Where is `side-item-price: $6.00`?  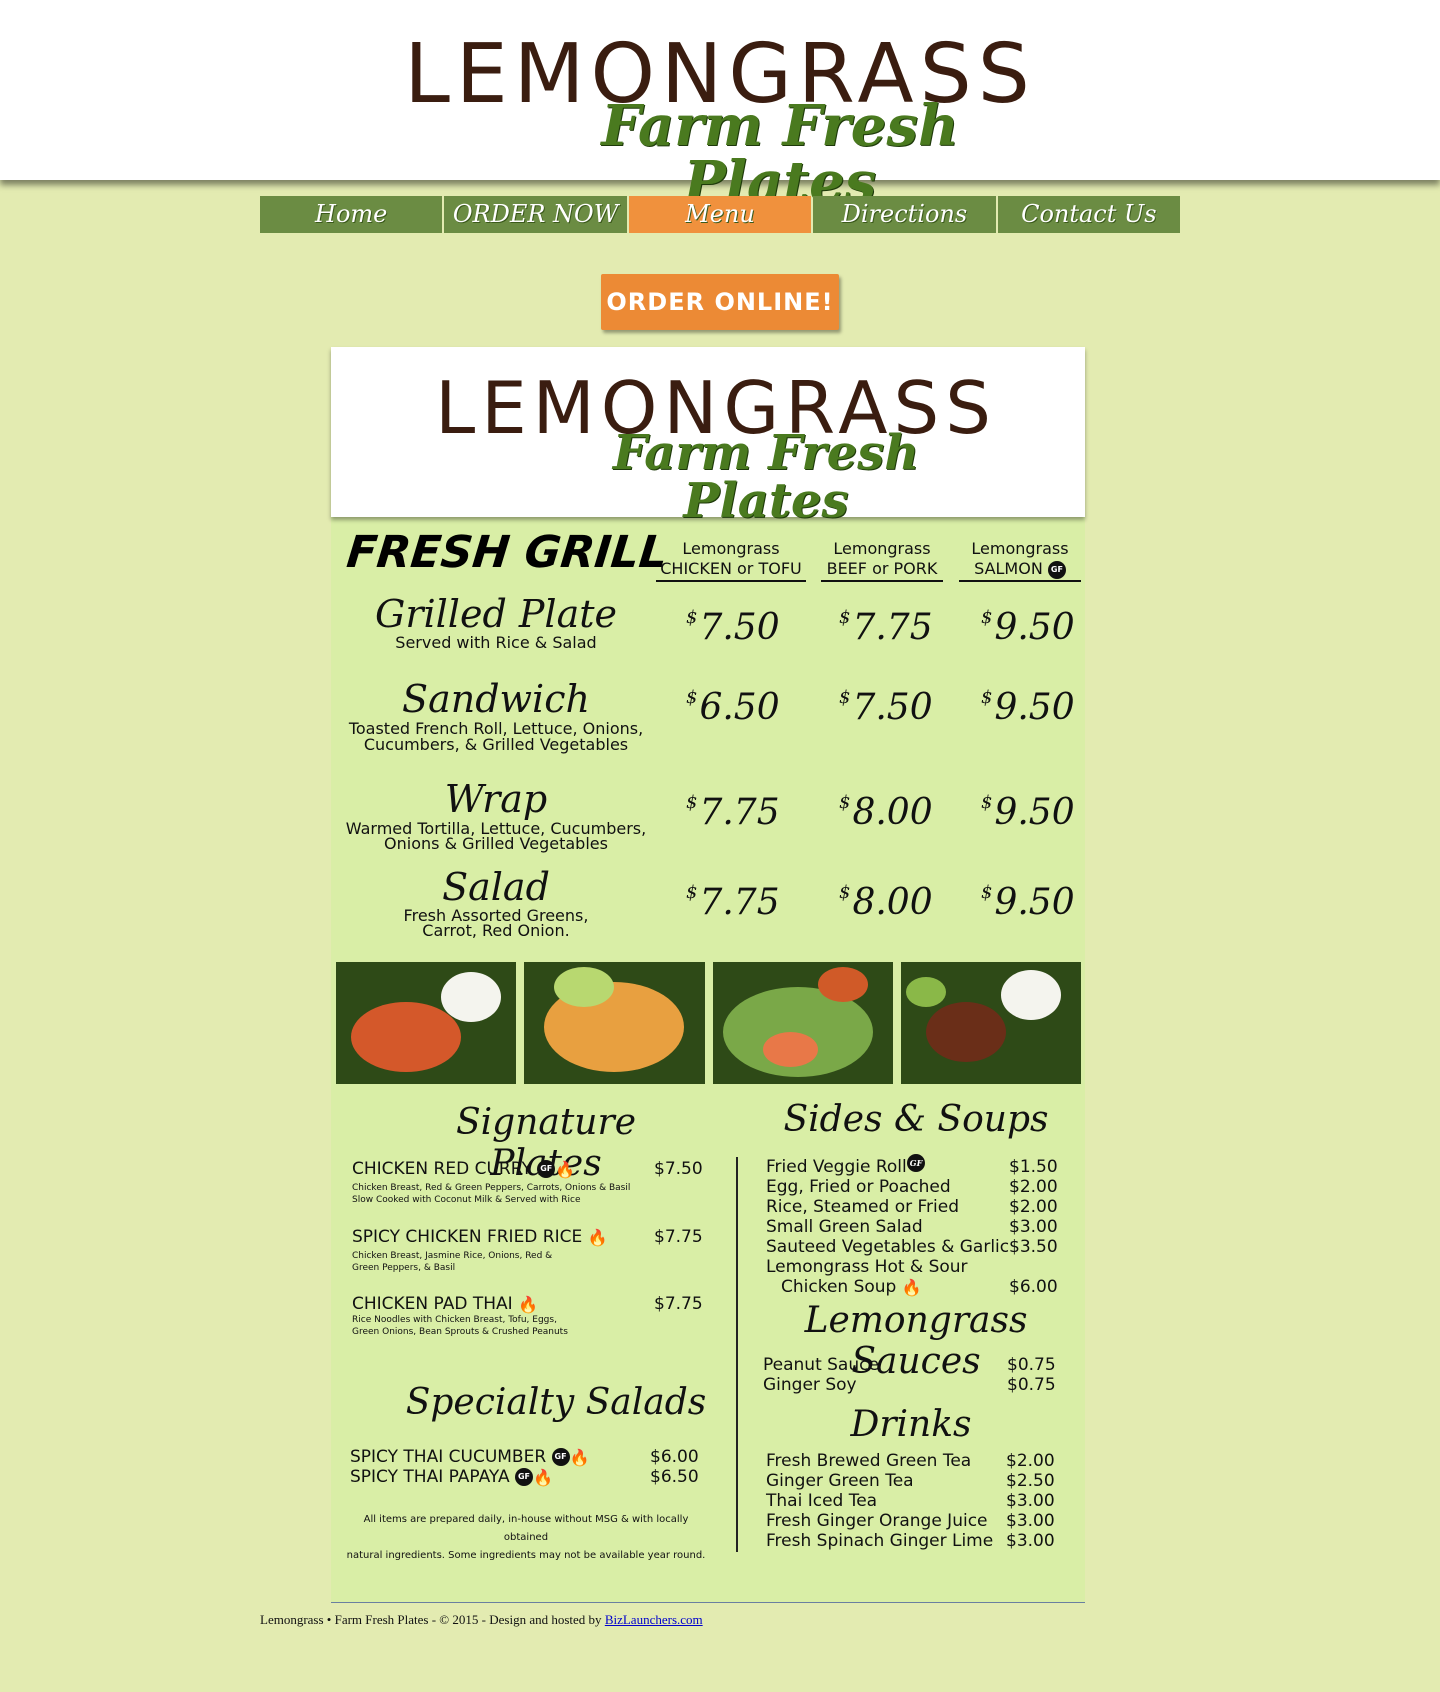
side-item-price: $6.00 is located at coordinates (1033, 1287).